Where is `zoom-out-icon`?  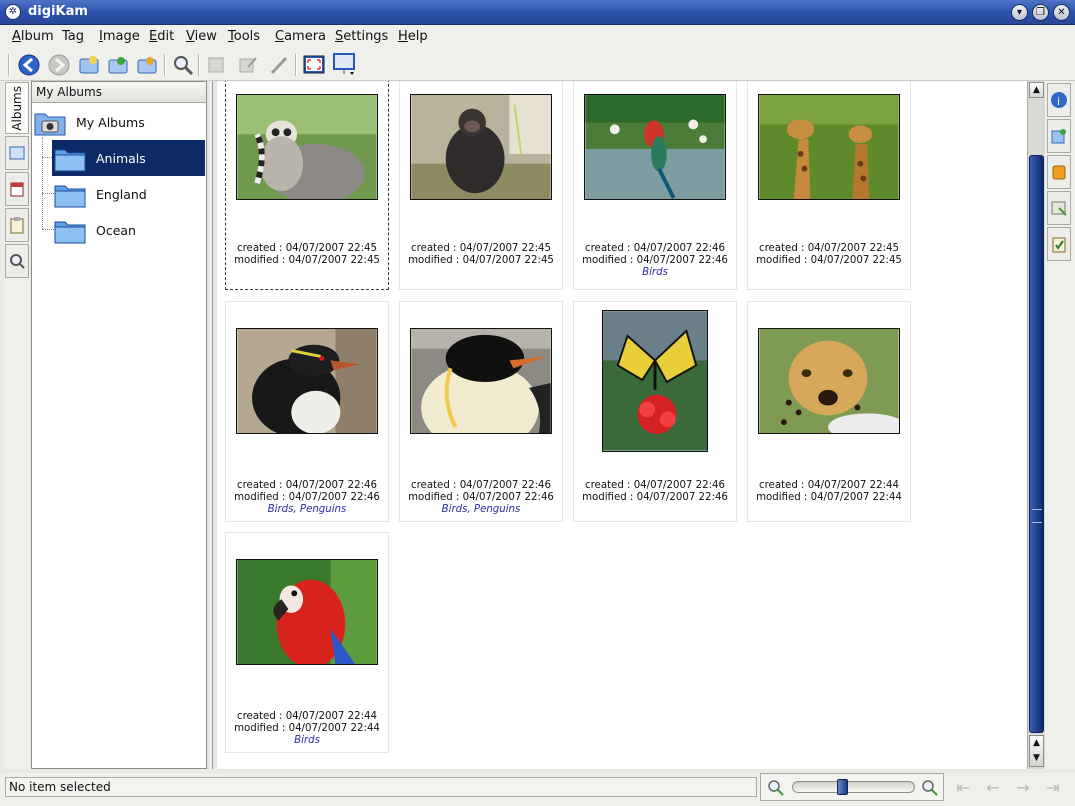 zoom-out-icon is located at coordinates (776, 788).